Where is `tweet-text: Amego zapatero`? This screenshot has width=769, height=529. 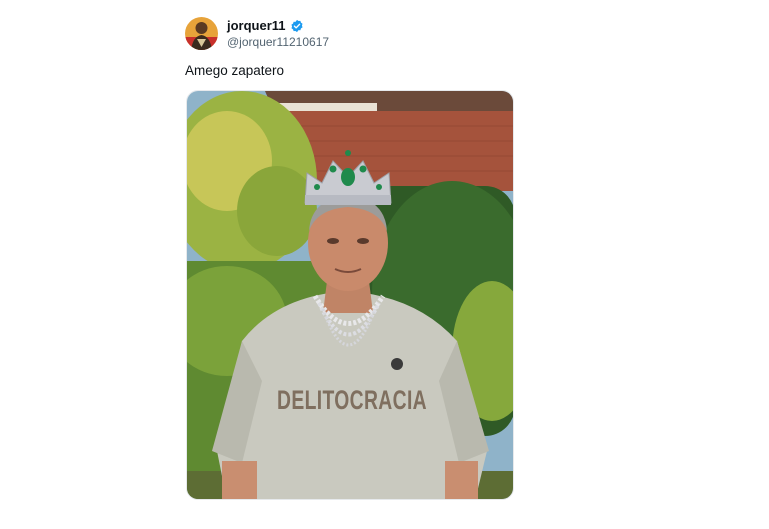 tweet-text: Amego zapatero is located at coordinates (235, 70).